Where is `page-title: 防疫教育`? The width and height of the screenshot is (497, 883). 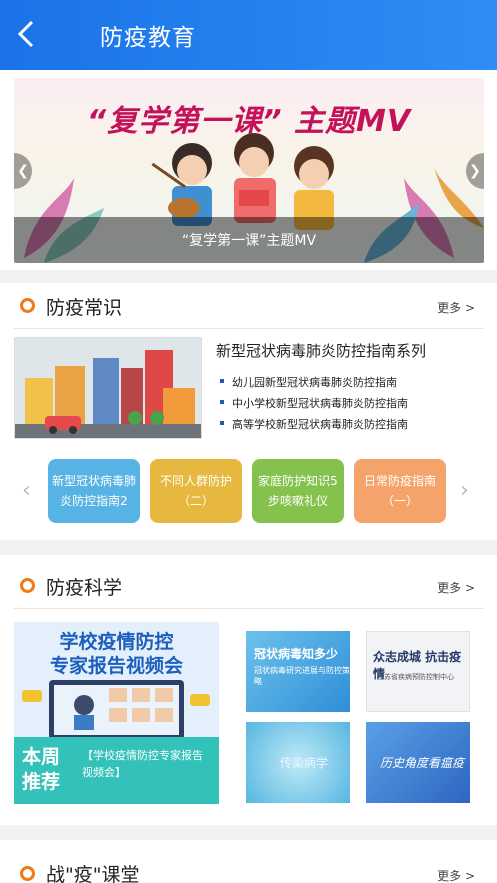
page-title: 防疫教育 is located at coordinates (148, 38).